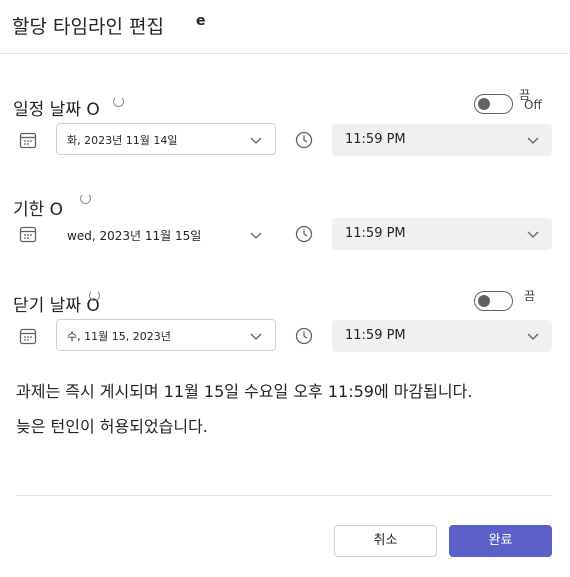  What do you see at coordinates (493, 104) in the screenshot?
I see `schedule-toggle` at bounding box center [493, 104].